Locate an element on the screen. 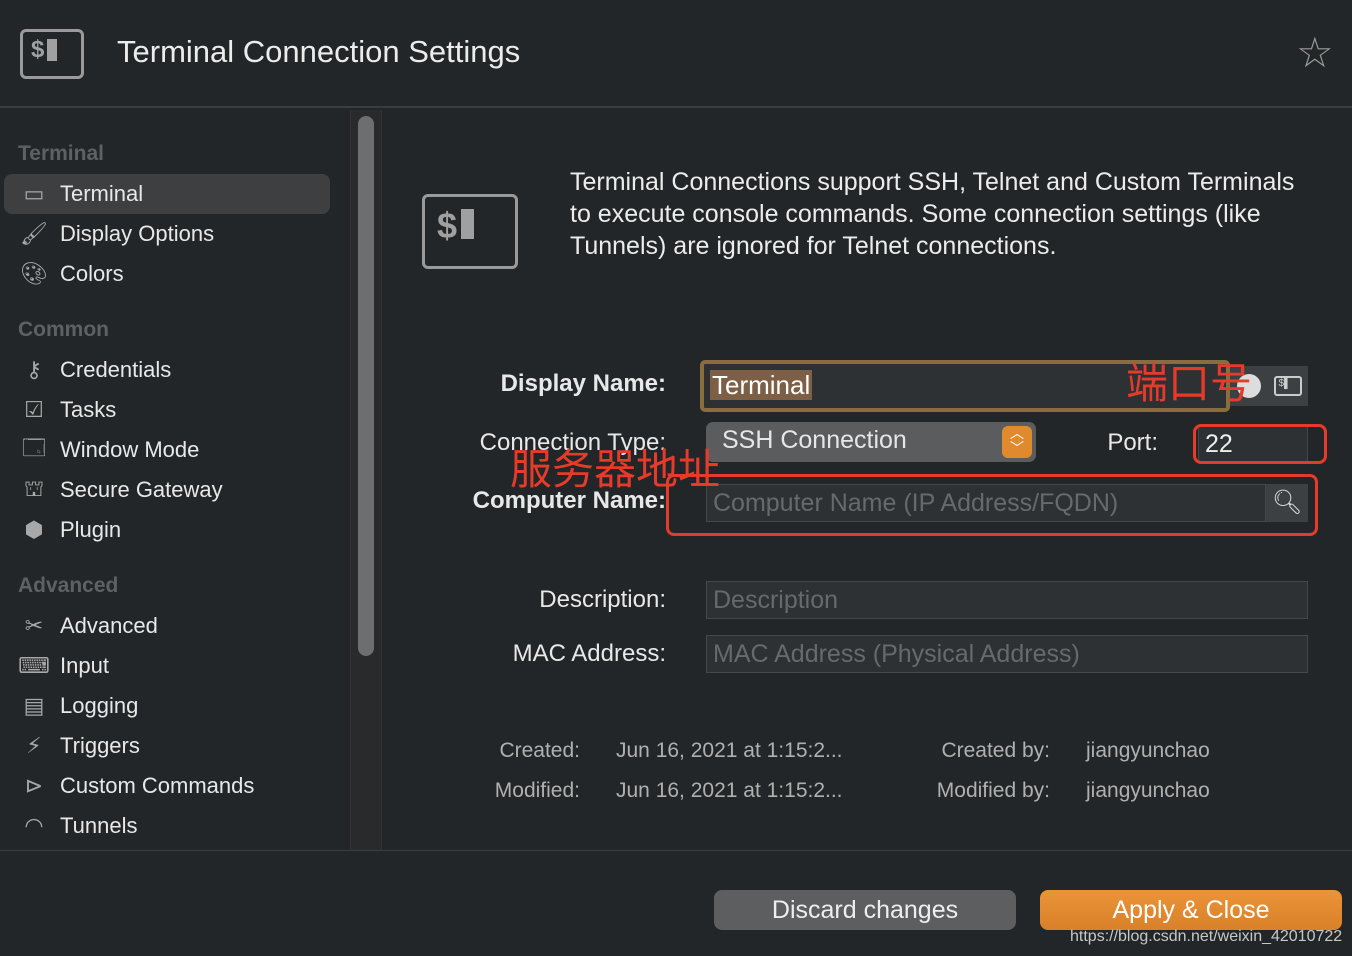 This screenshot has width=1352, height=956. sidebar-item-label: Input is located at coordinates (84, 665).